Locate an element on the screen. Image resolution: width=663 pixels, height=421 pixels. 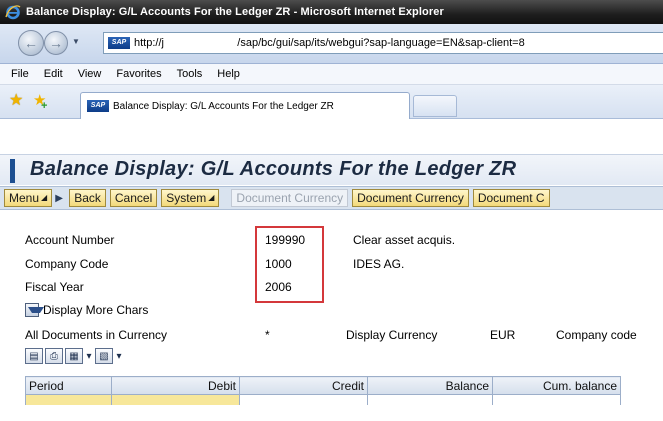
document-currency-disabled-button: Document Currency is located at coordinates (290, 198).